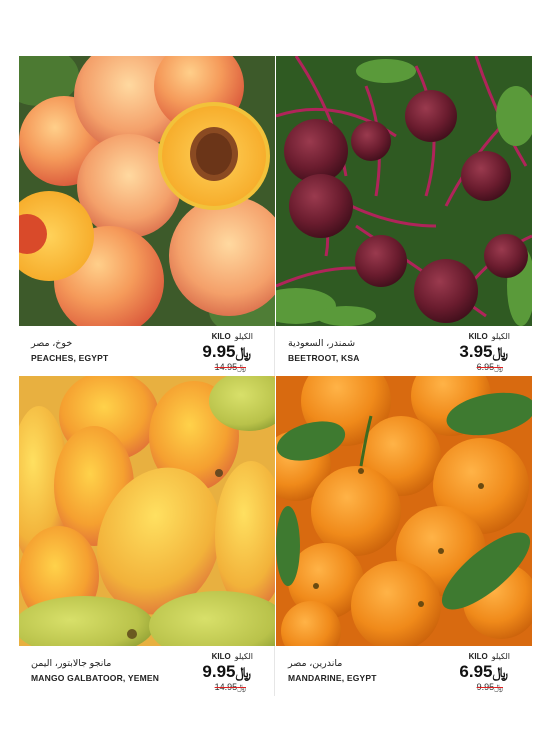  I want to click on product-name-ar: شمندر، السعودية, so click(322, 343).